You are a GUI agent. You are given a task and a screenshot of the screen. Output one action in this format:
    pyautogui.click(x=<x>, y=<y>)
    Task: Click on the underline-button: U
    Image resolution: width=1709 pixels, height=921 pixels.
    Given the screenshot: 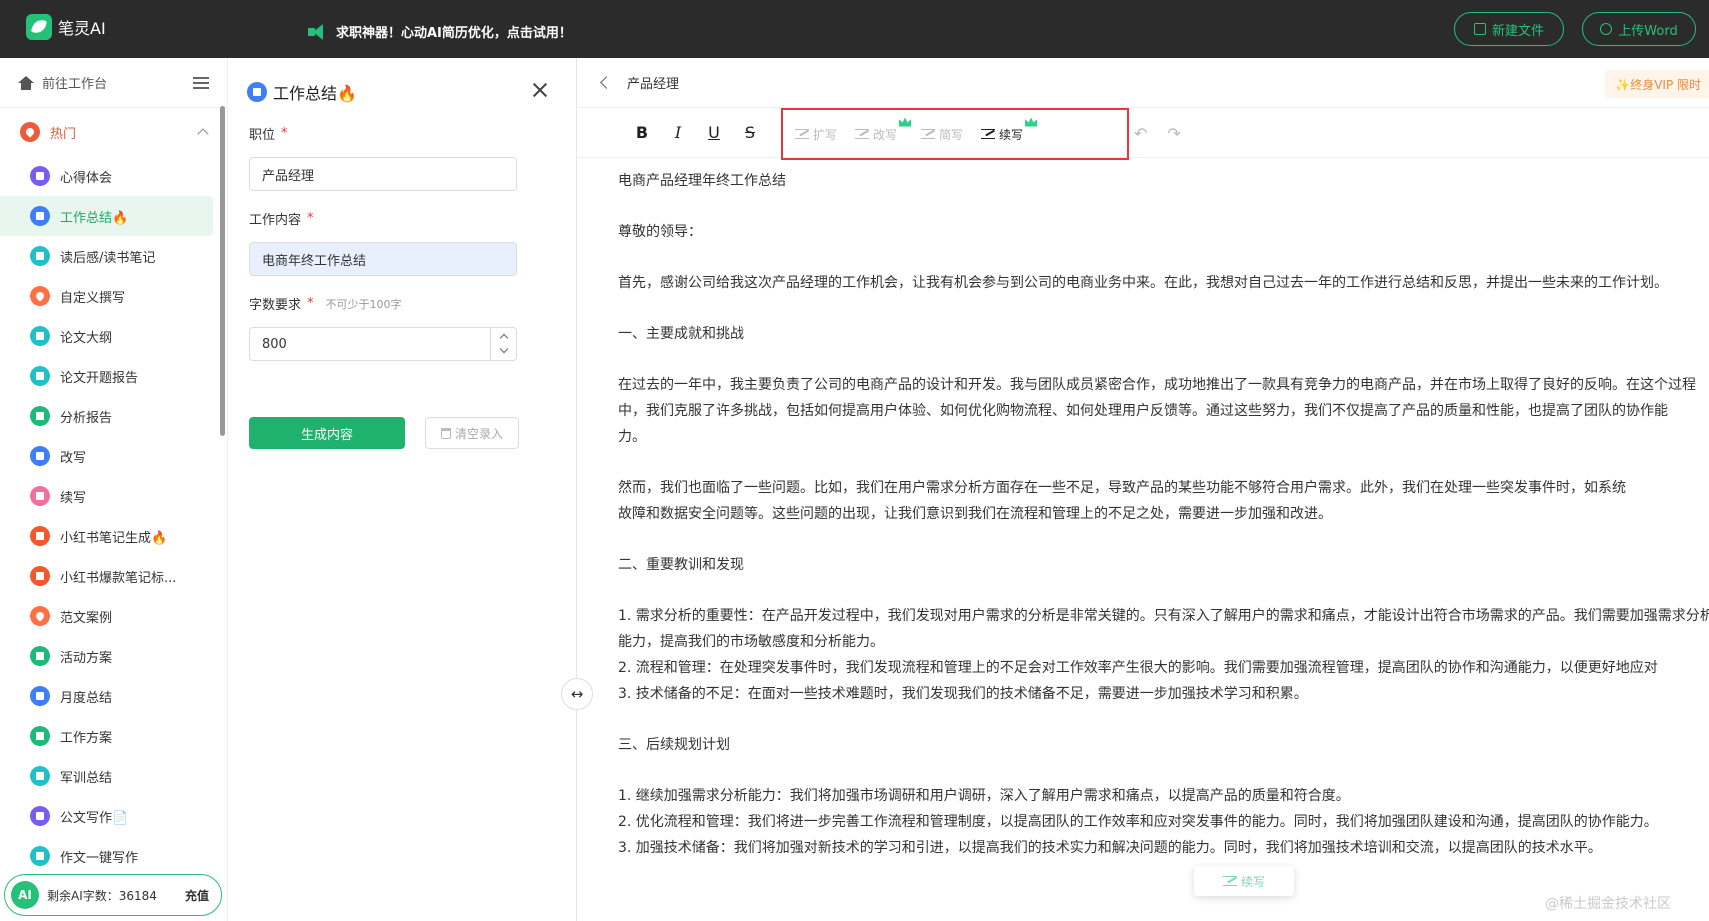 What is the action you would take?
    pyautogui.click(x=714, y=132)
    